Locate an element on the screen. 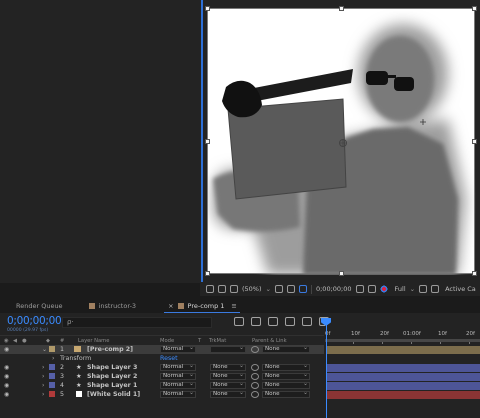 The height and width of the screenshot is (418, 480). region-of-interest-icon is located at coordinates (302, 289).